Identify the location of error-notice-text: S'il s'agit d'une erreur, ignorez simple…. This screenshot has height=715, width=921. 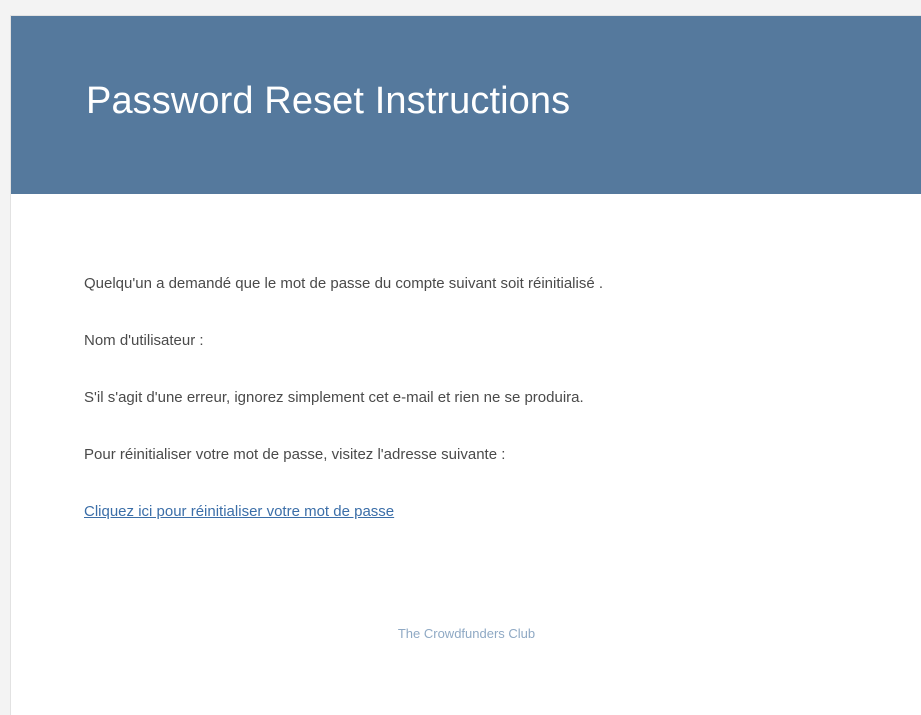
(334, 397).